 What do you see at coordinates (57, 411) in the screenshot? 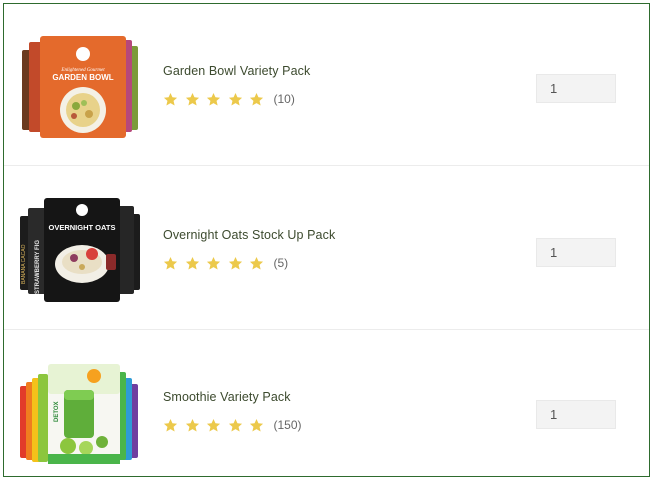
I see `pouch-label: DETOX` at bounding box center [57, 411].